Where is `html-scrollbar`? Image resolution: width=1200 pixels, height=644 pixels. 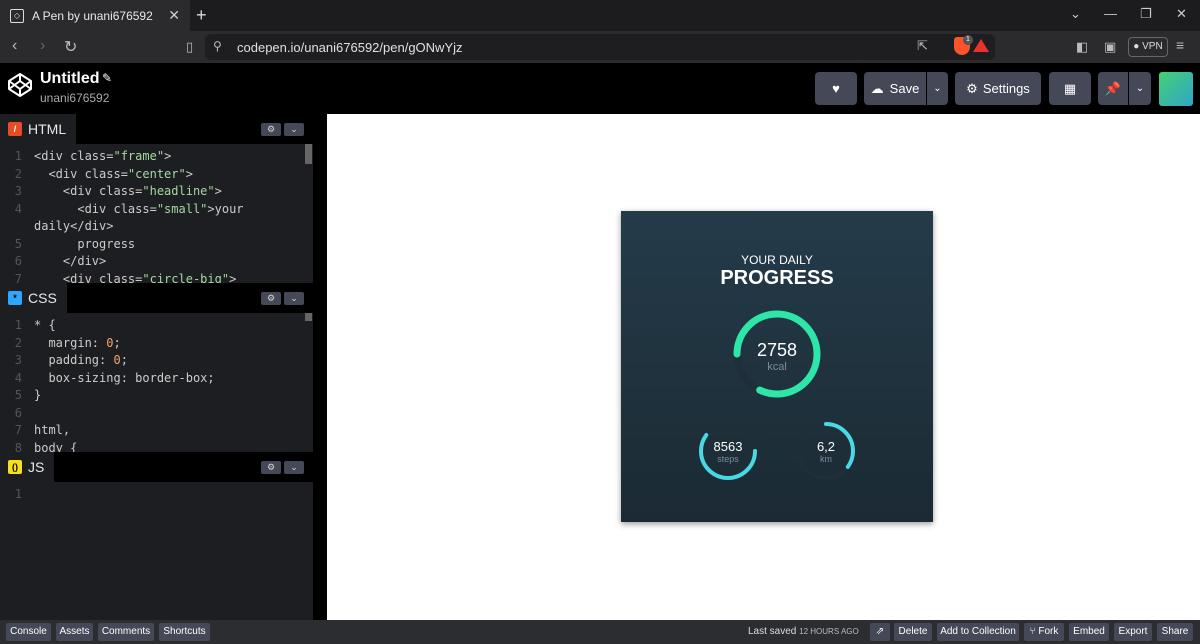
html-scrollbar is located at coordinates (308, 154).